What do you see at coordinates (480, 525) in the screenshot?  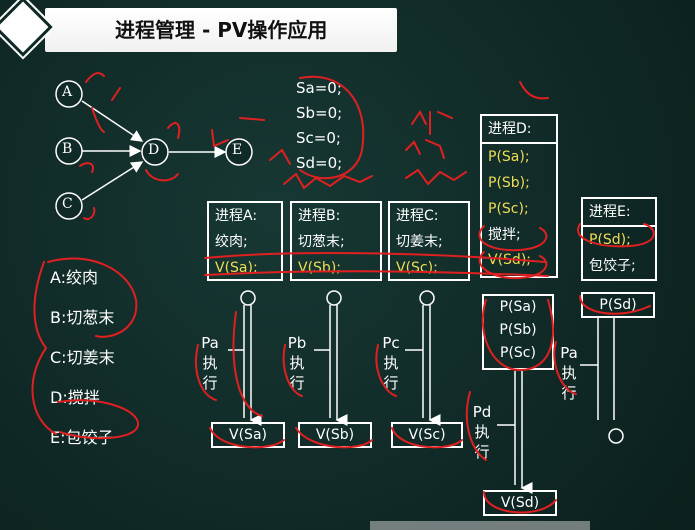 I see `player-bar` at bounding box center [480, 525].